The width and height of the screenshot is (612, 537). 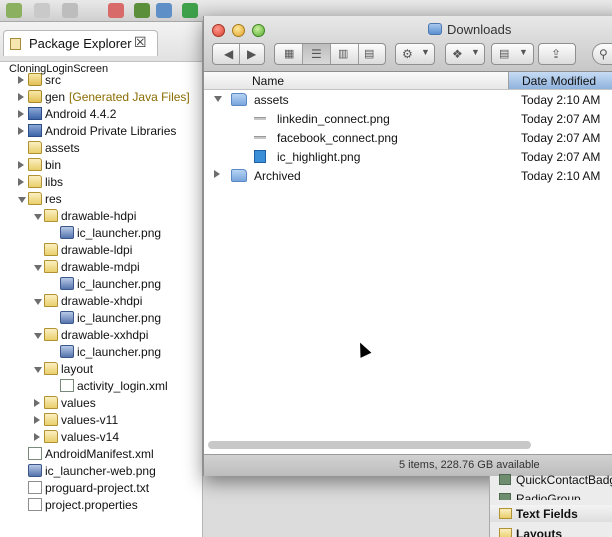 I want to click on tab-package-explorer: Package Explorer ☒, so click(x=80, y=43).